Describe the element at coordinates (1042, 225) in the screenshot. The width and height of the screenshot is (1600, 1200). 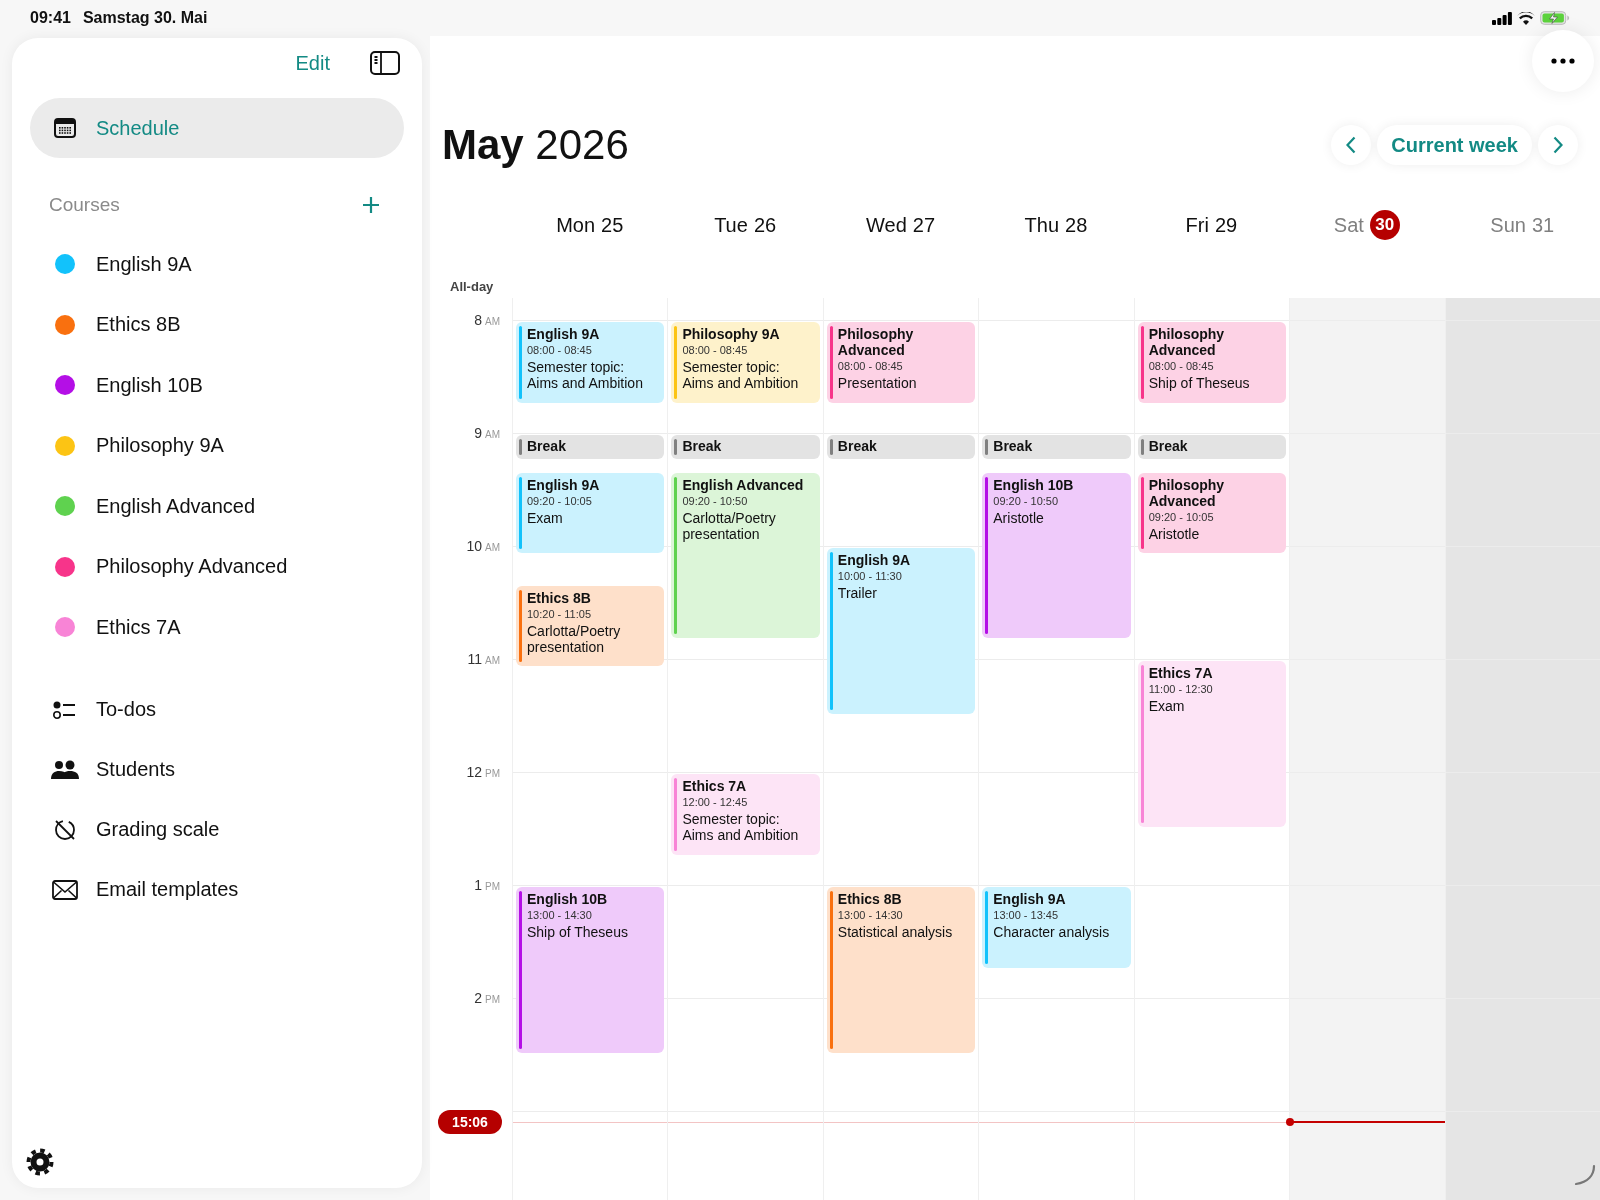
I see `day-name: Thu` at that location.